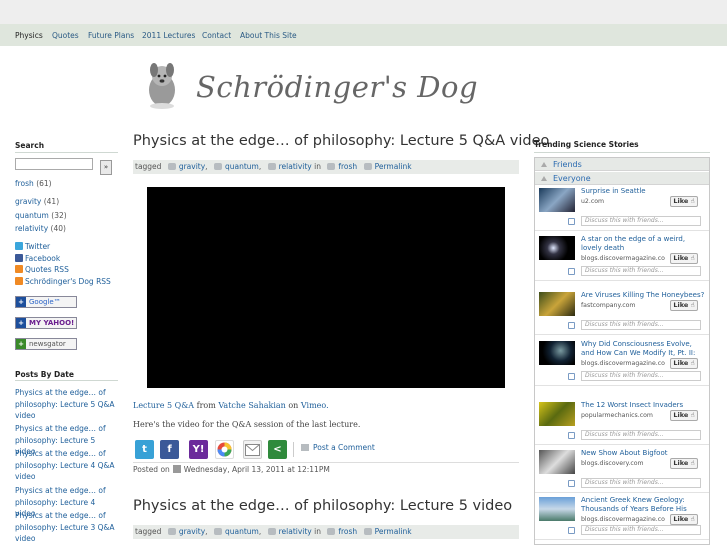 The image size is (727, 545). Describe the element at coordinates (622, 164) in the screenshot. I see `tab-friends: Friends` at that location.